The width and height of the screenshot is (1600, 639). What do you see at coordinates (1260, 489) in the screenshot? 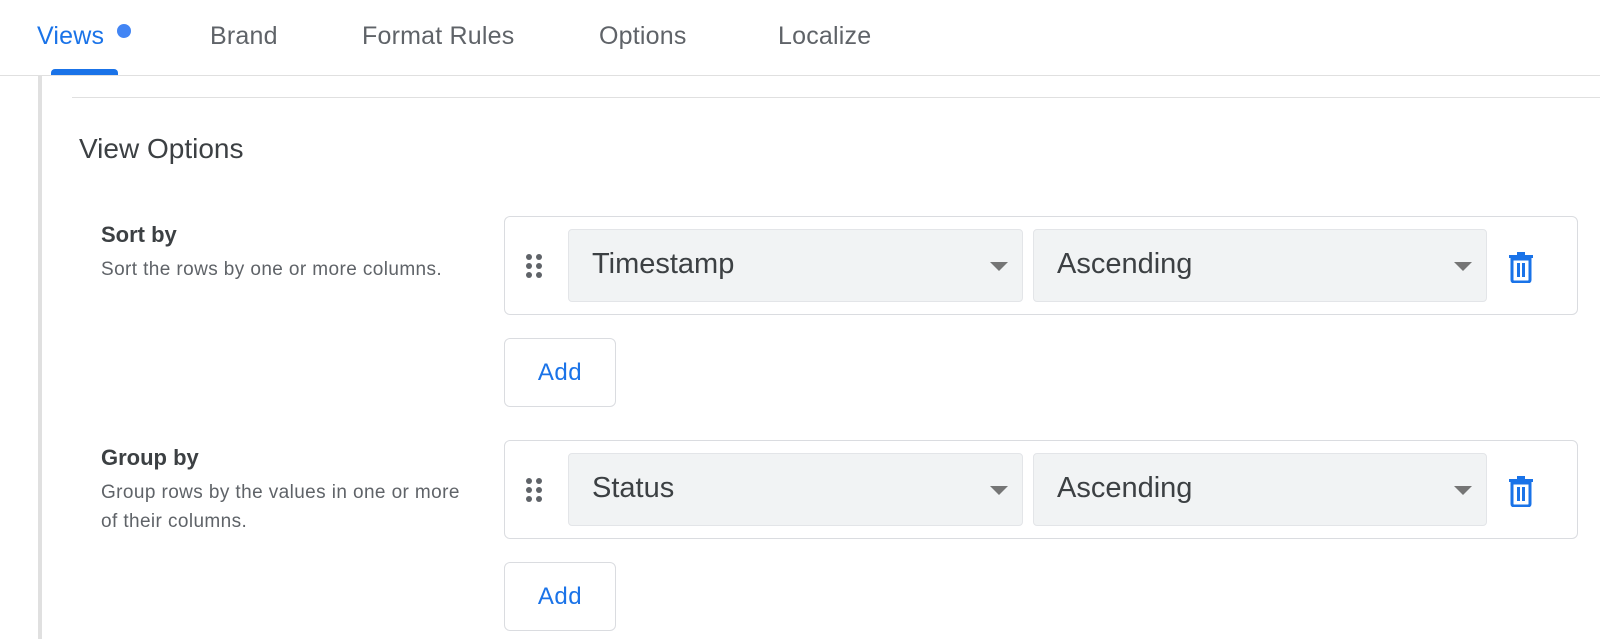
I see `group-order-select: Ascending` at bounding box center [1260, 489].